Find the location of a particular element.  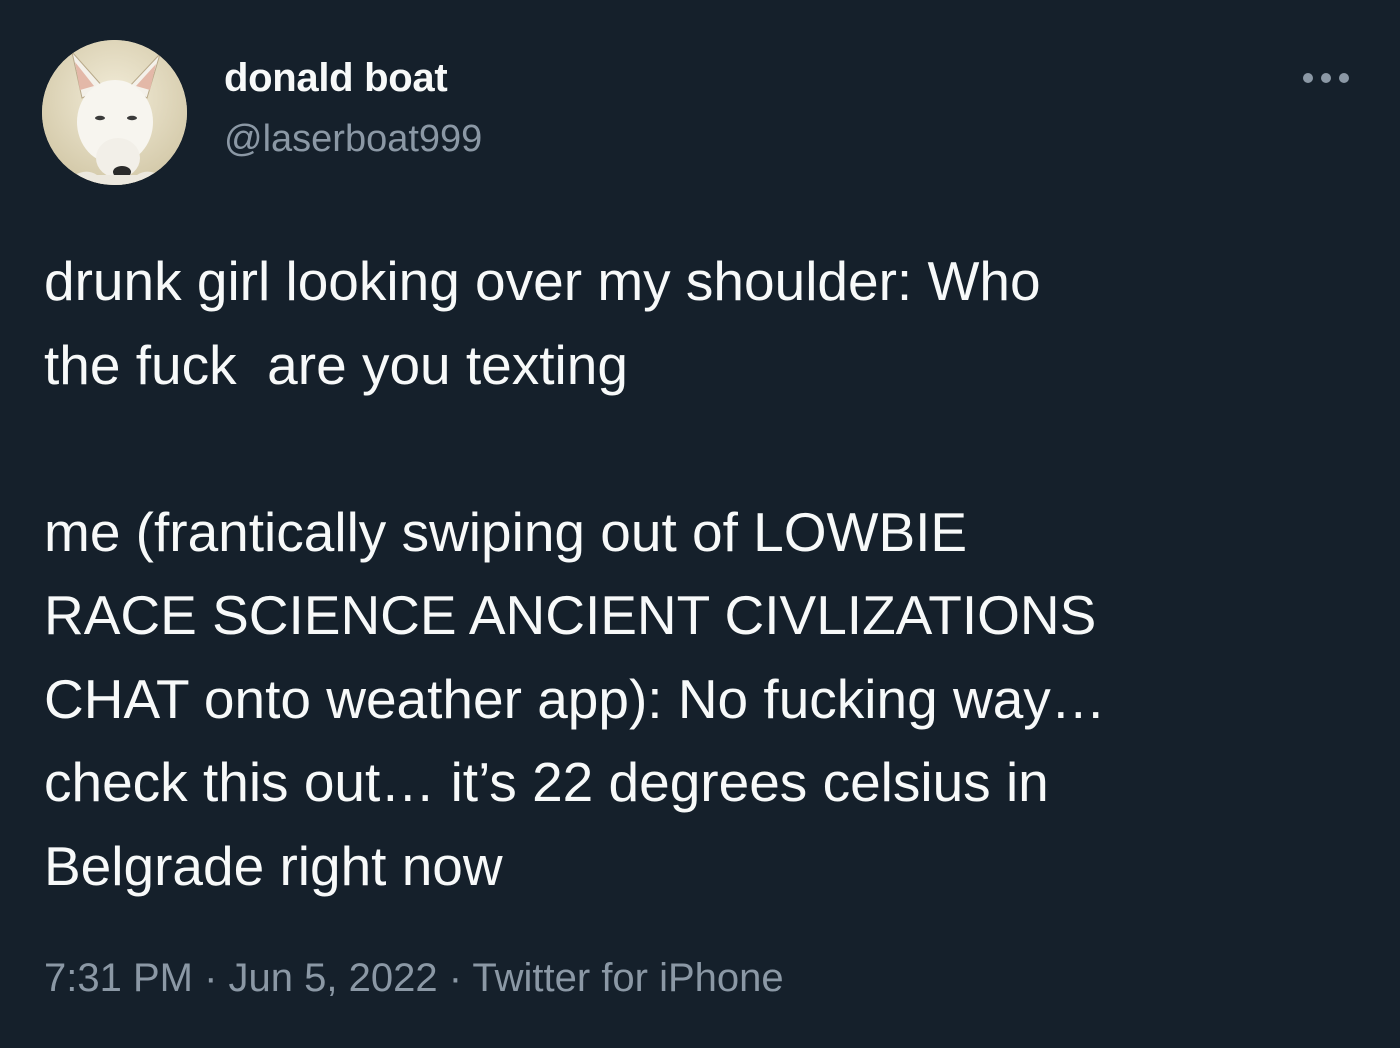

more-options-icon is located at coordinates (1326, 78).